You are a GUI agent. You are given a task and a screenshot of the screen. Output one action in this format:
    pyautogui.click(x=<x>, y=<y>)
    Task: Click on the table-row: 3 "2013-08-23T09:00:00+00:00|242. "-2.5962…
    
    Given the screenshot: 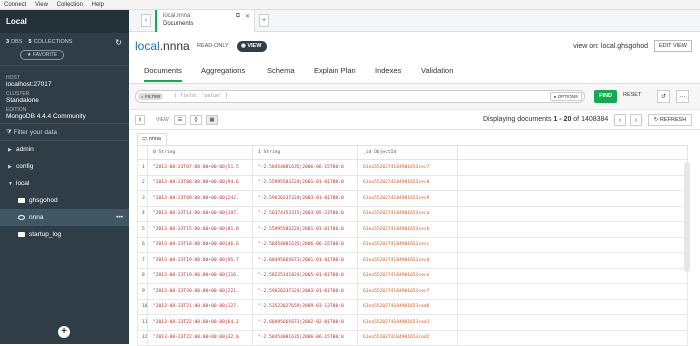 What is the action you would take?
    pyautogui.click(x=412, y=198)
    